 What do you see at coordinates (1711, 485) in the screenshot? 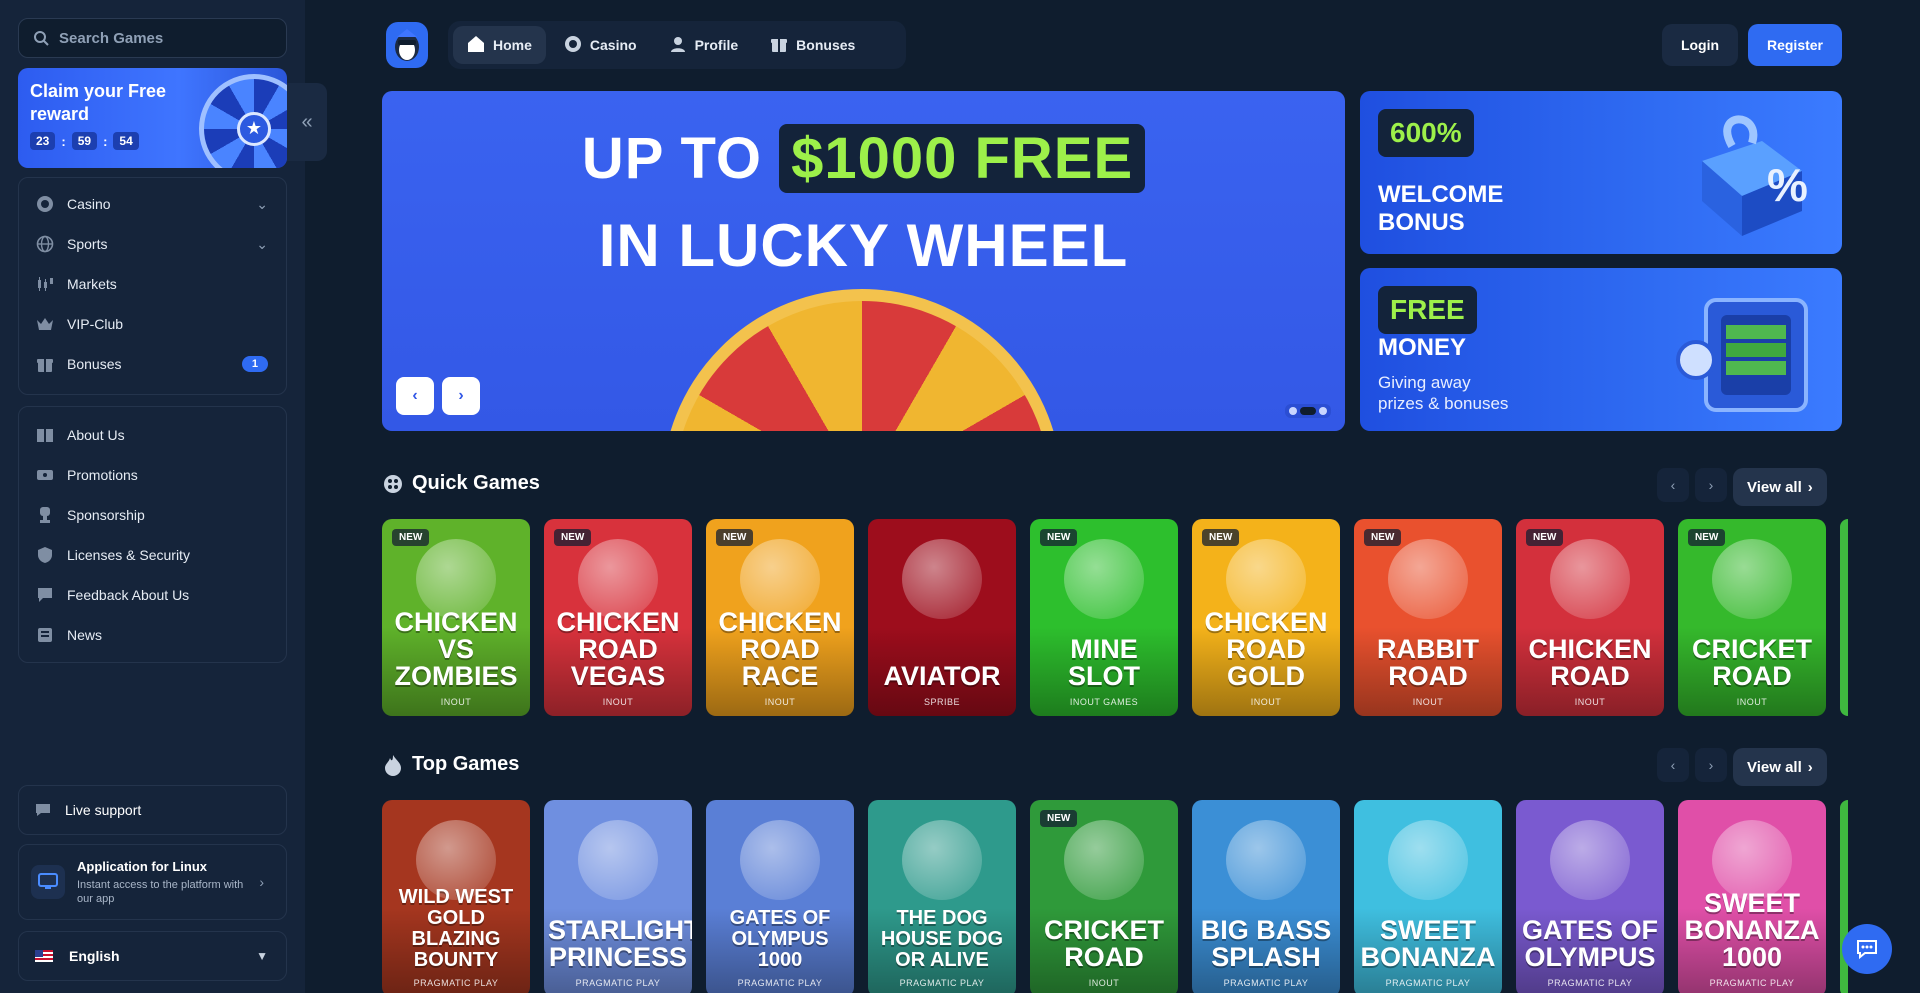
I see `quick-games-next-button: ›` at bounding box center [1711, 485].